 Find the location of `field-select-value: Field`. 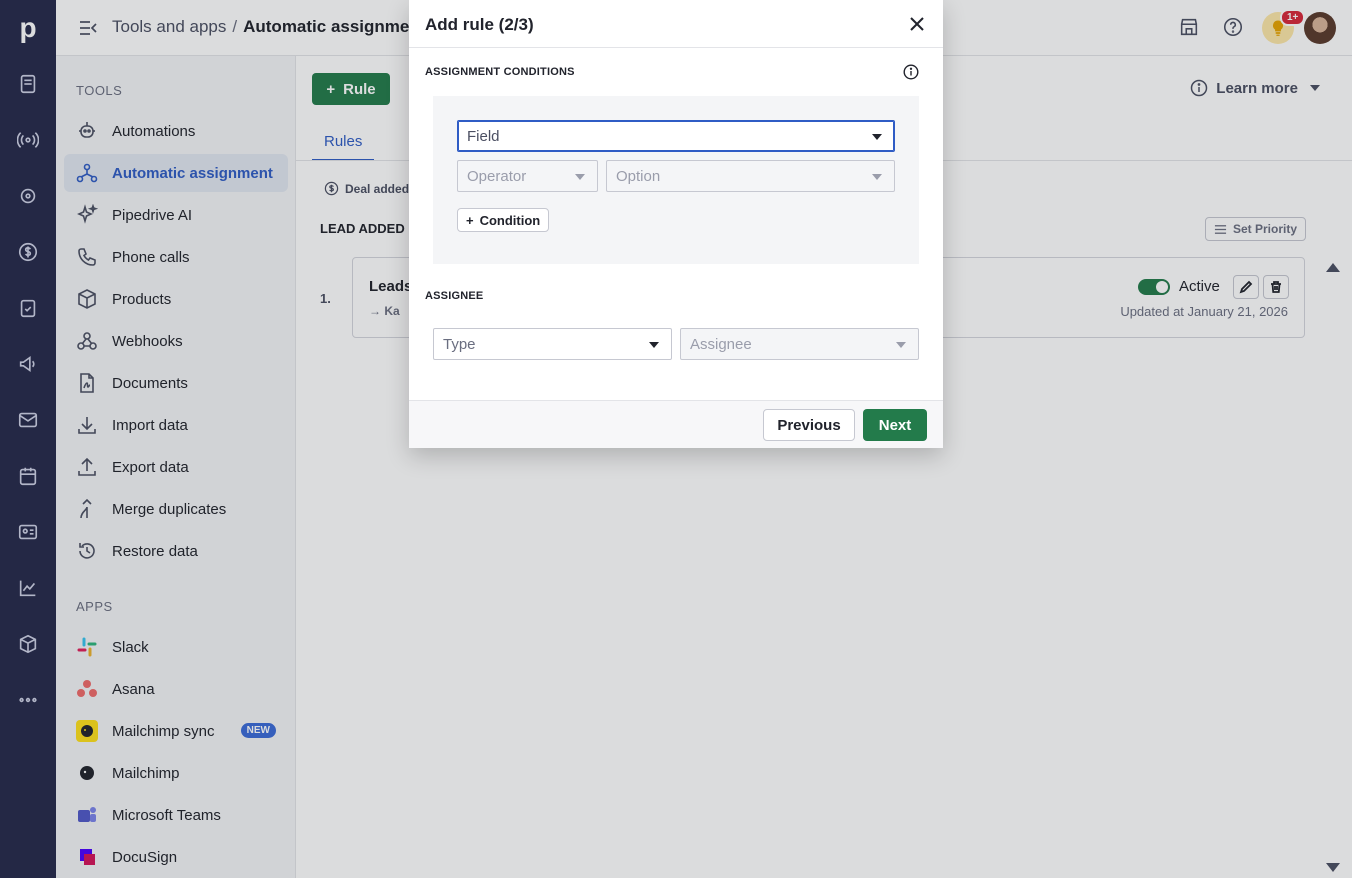

field-select-value: Field is located at coordinates (483, 136).